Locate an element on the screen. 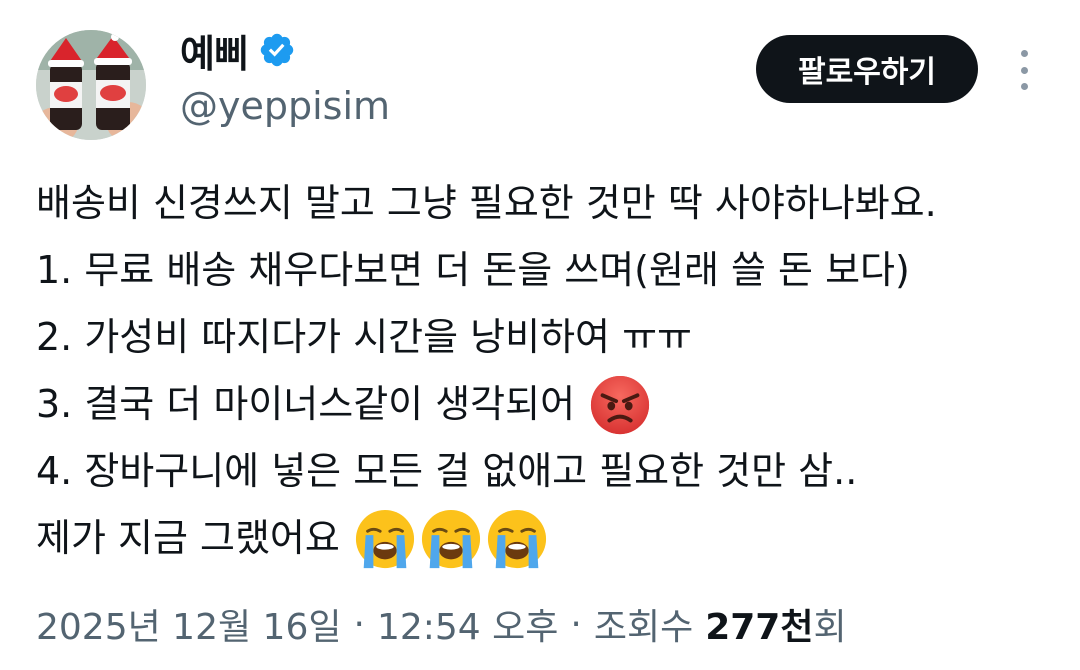 The height and width of the screenshot is (670, 1080). tweet-line: 배송비 신경쓰지 말고 그냥 필요한 것만 딱 사야하나봐요. is located at coordinates (551, 203).